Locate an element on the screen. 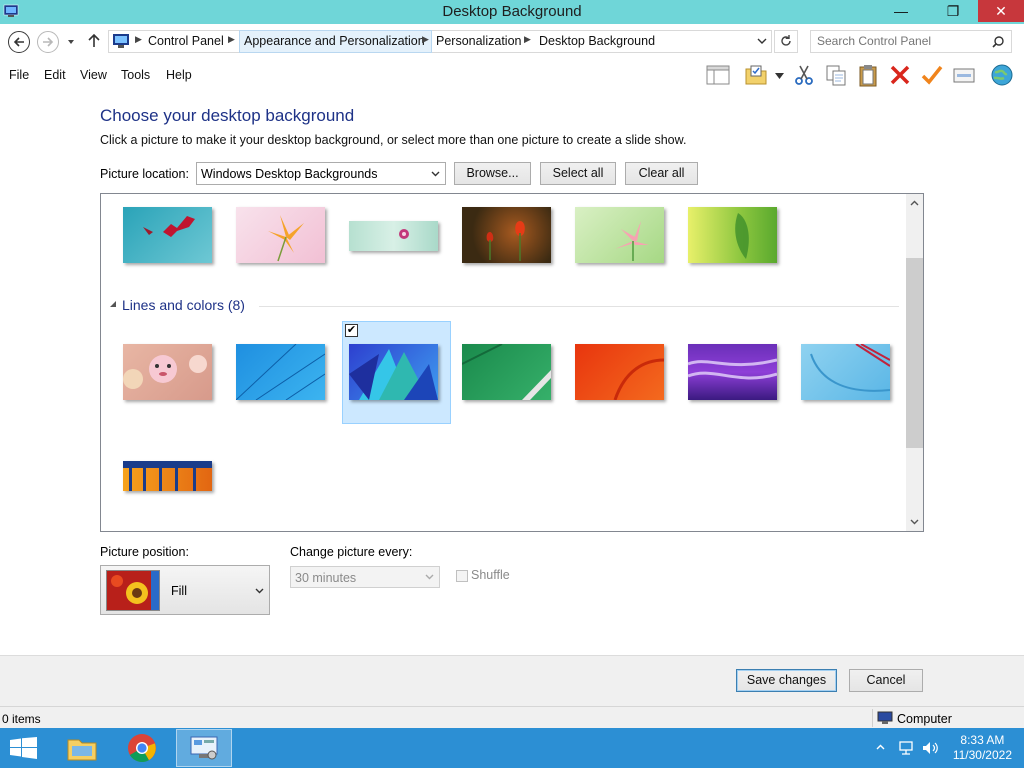 The height and width of the screenshot is (768, 1024). taskbar-clock: 8:33 AM 11/30/2022 is located at coordinates (982, 748).